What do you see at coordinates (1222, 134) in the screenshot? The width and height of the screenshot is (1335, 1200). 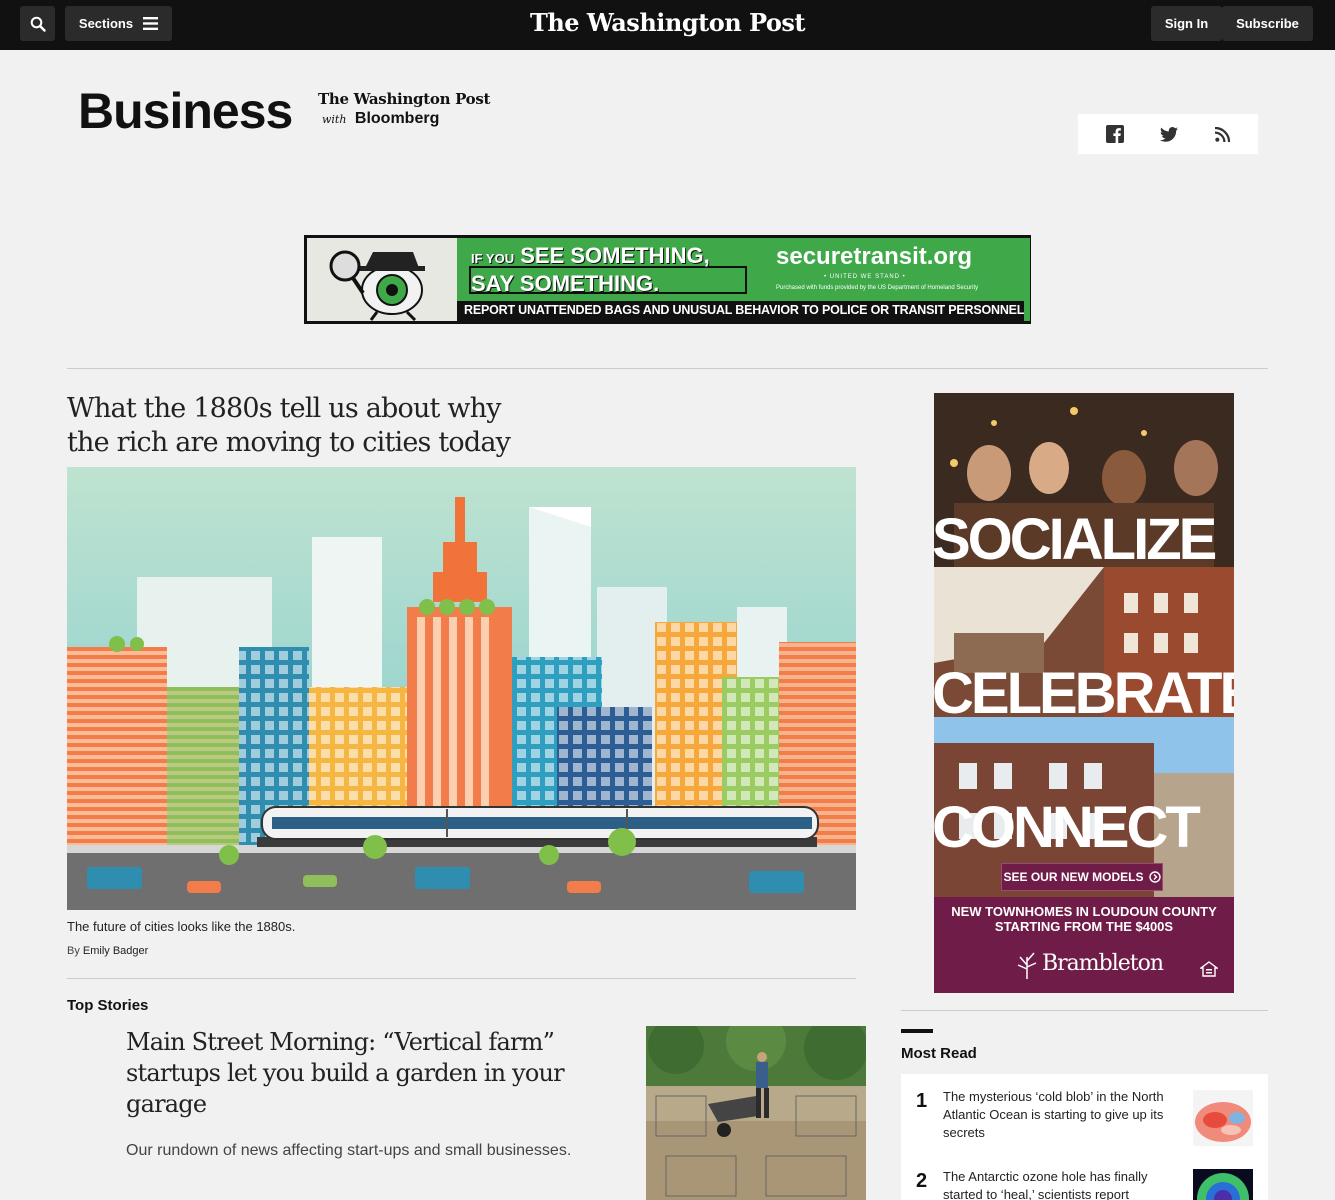 I see `rss-icon` at bounding box center [1222, 134].